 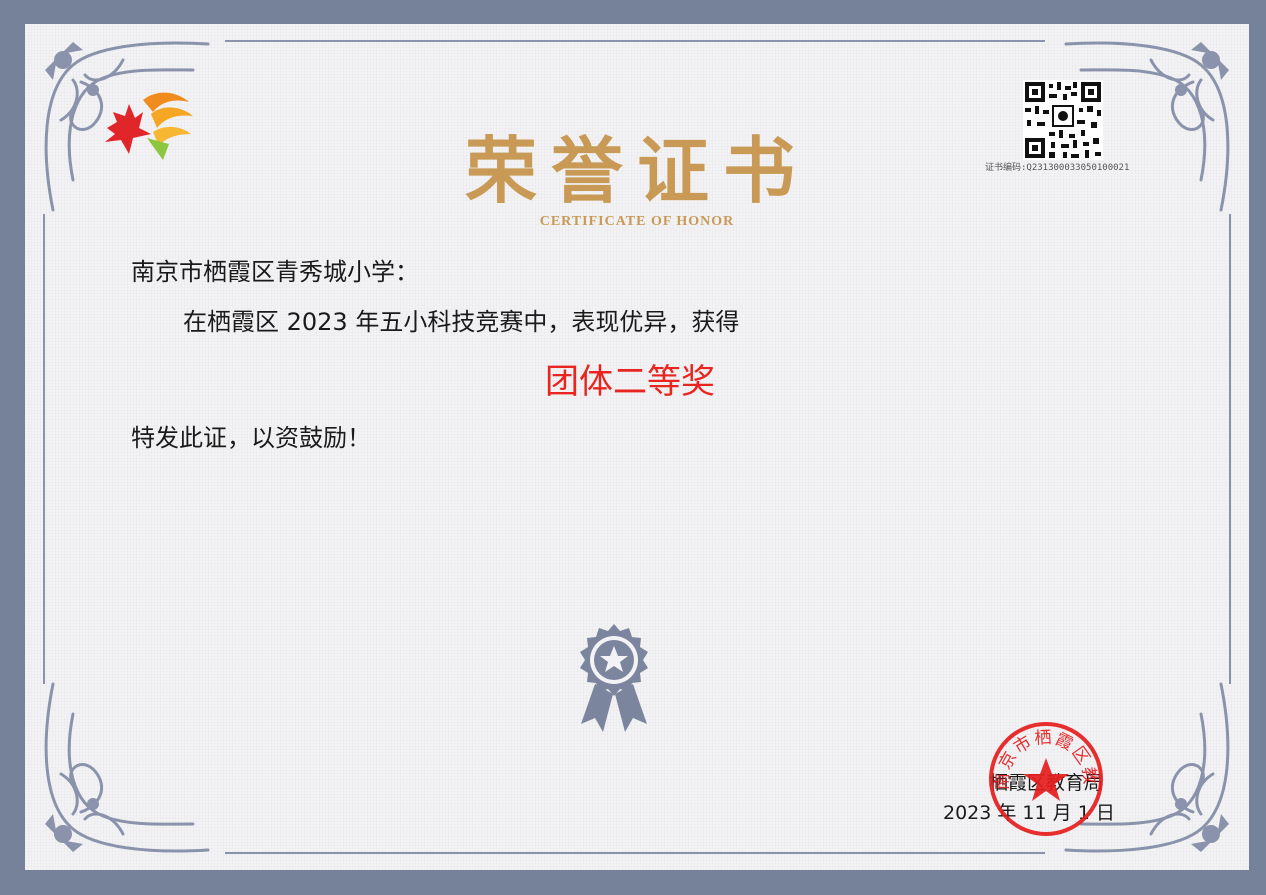 I want to click on award-name: 团体二等奖, so click(x=630, y=382).